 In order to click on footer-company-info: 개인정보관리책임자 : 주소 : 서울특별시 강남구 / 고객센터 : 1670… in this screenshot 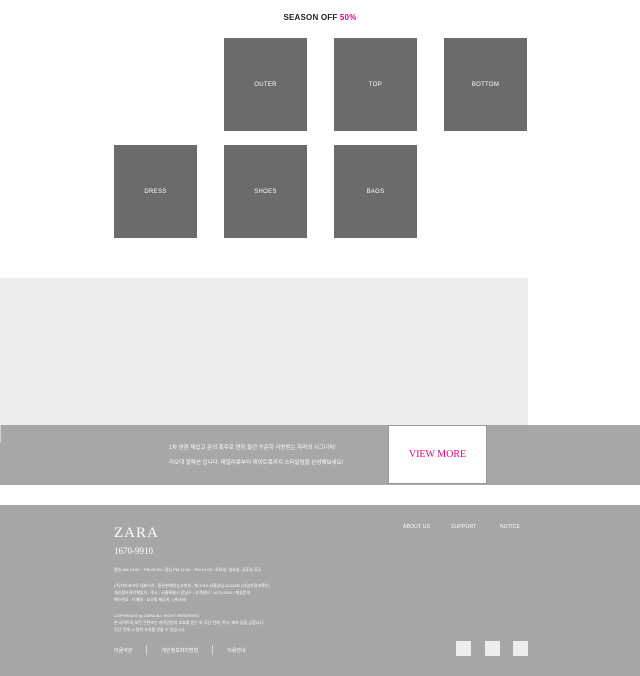, I will do `click(182, 592)`.